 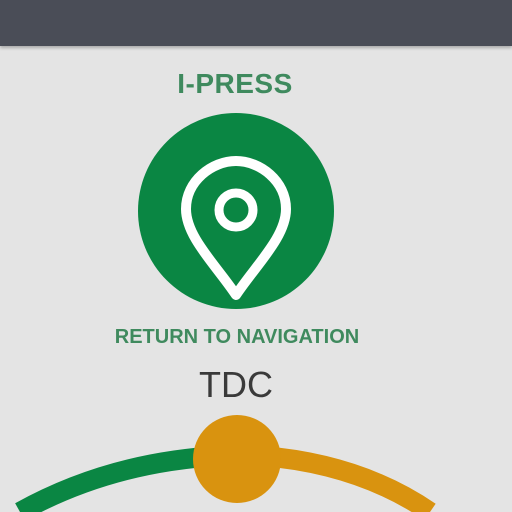 I want to click on app-title: I-PRESS, so click(x=235, y=83).